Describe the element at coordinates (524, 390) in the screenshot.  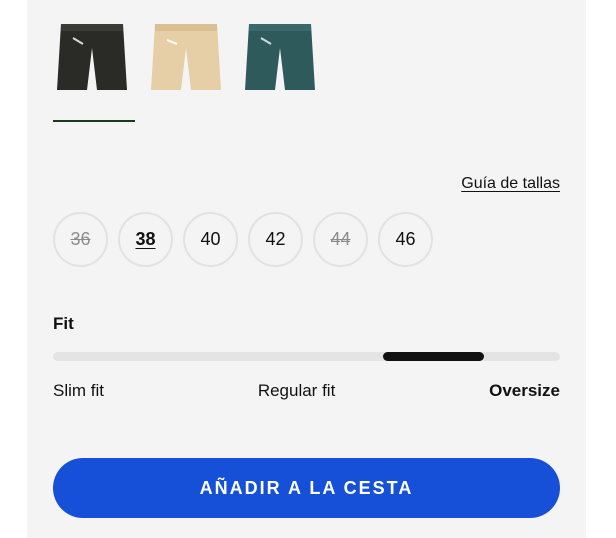
I see `fit-label-oversize: Oversize` at that location.